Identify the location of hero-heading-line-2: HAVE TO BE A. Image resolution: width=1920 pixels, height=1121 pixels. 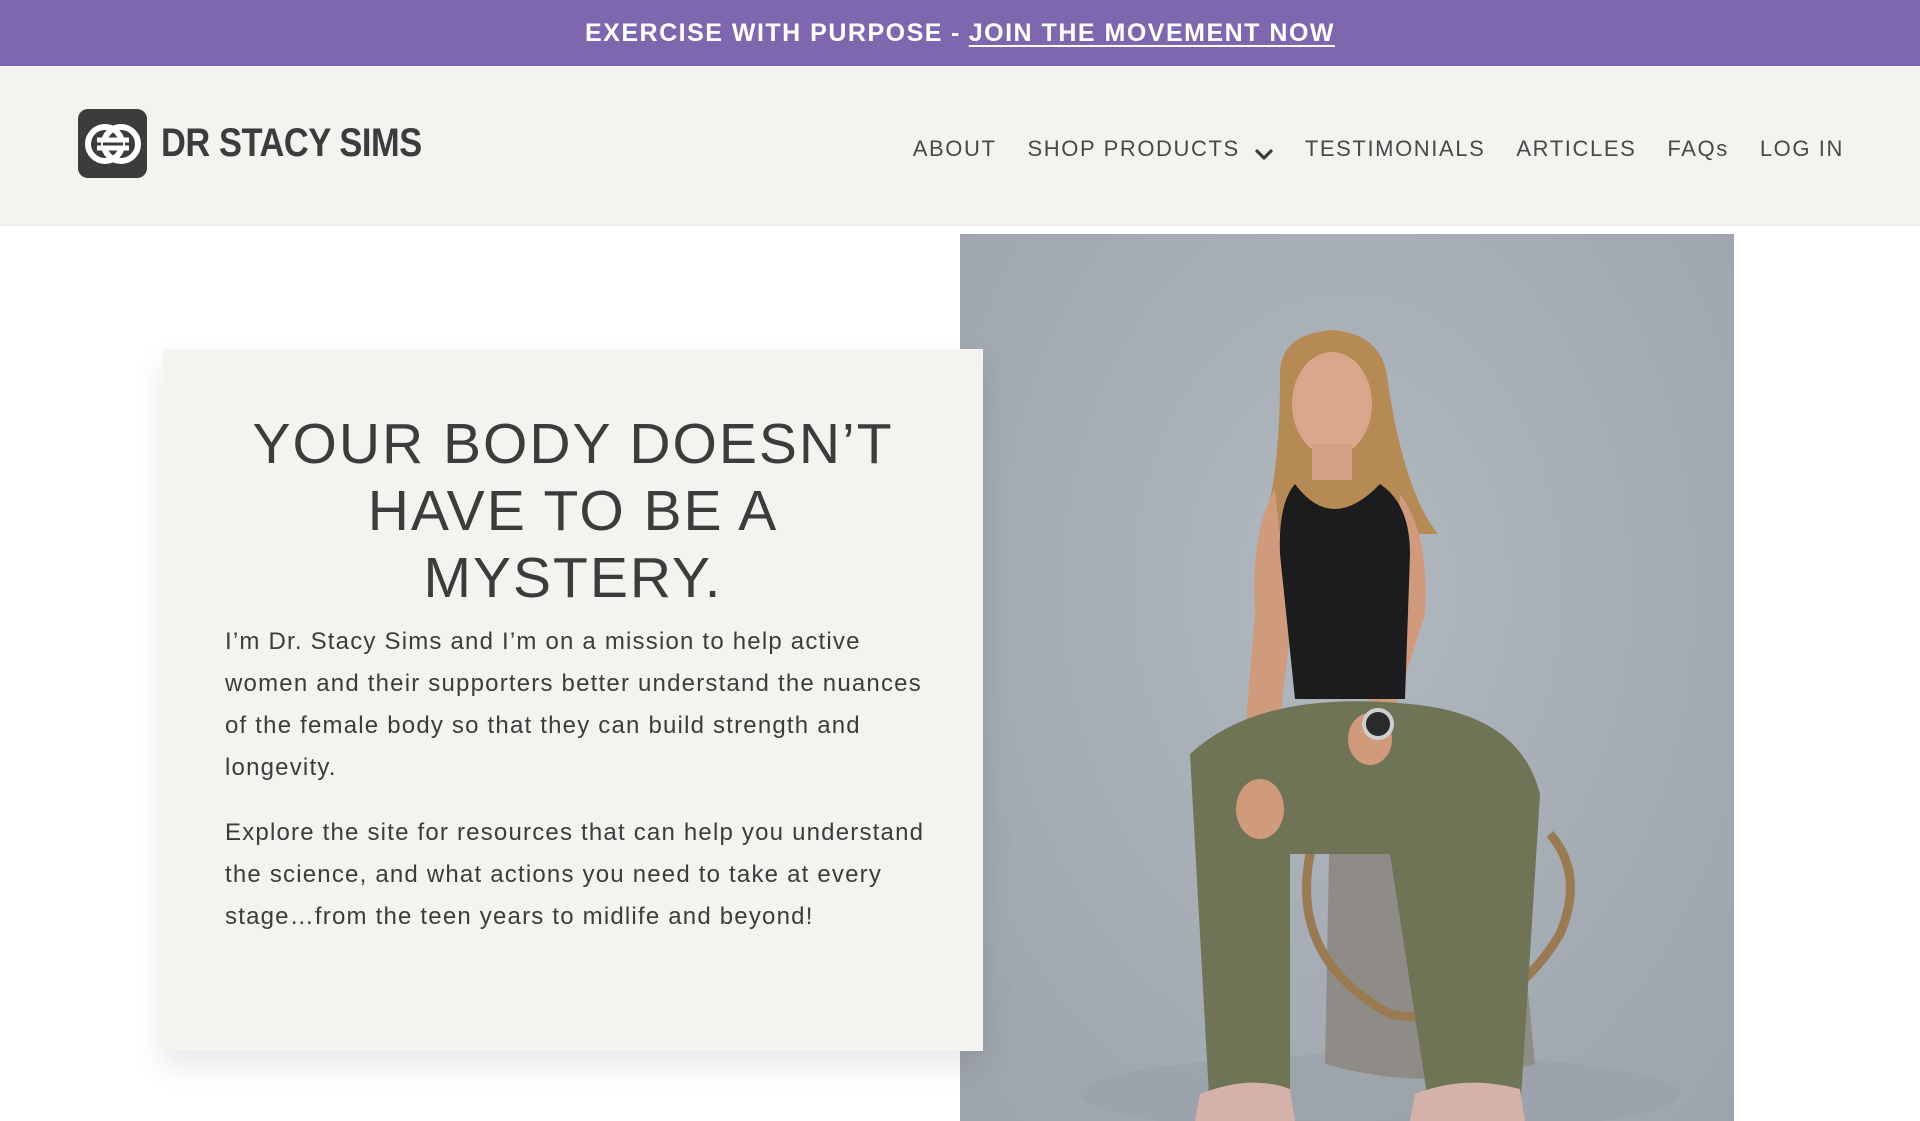
(573, 511).